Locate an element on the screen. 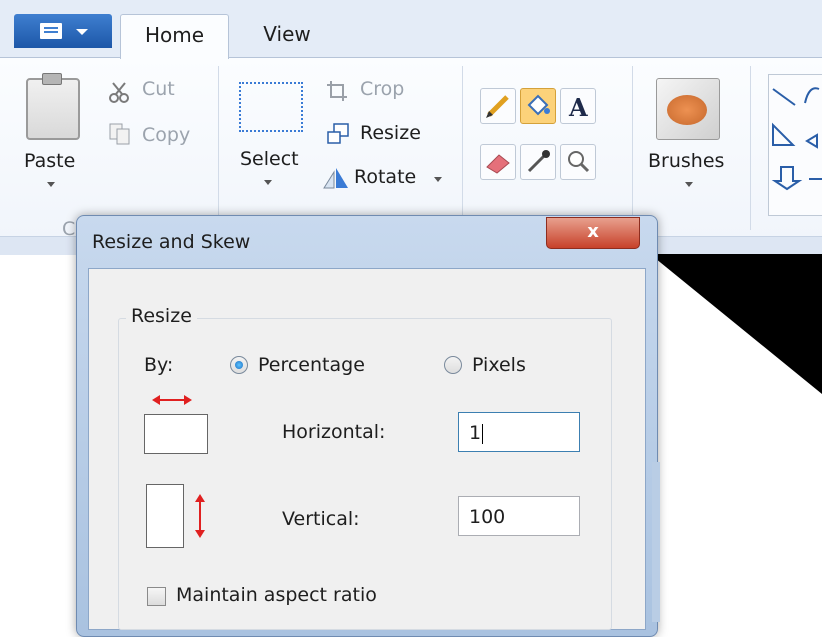 This screenshot has height=637, width=822. eraser-tool is located at coordinates (498, 162).